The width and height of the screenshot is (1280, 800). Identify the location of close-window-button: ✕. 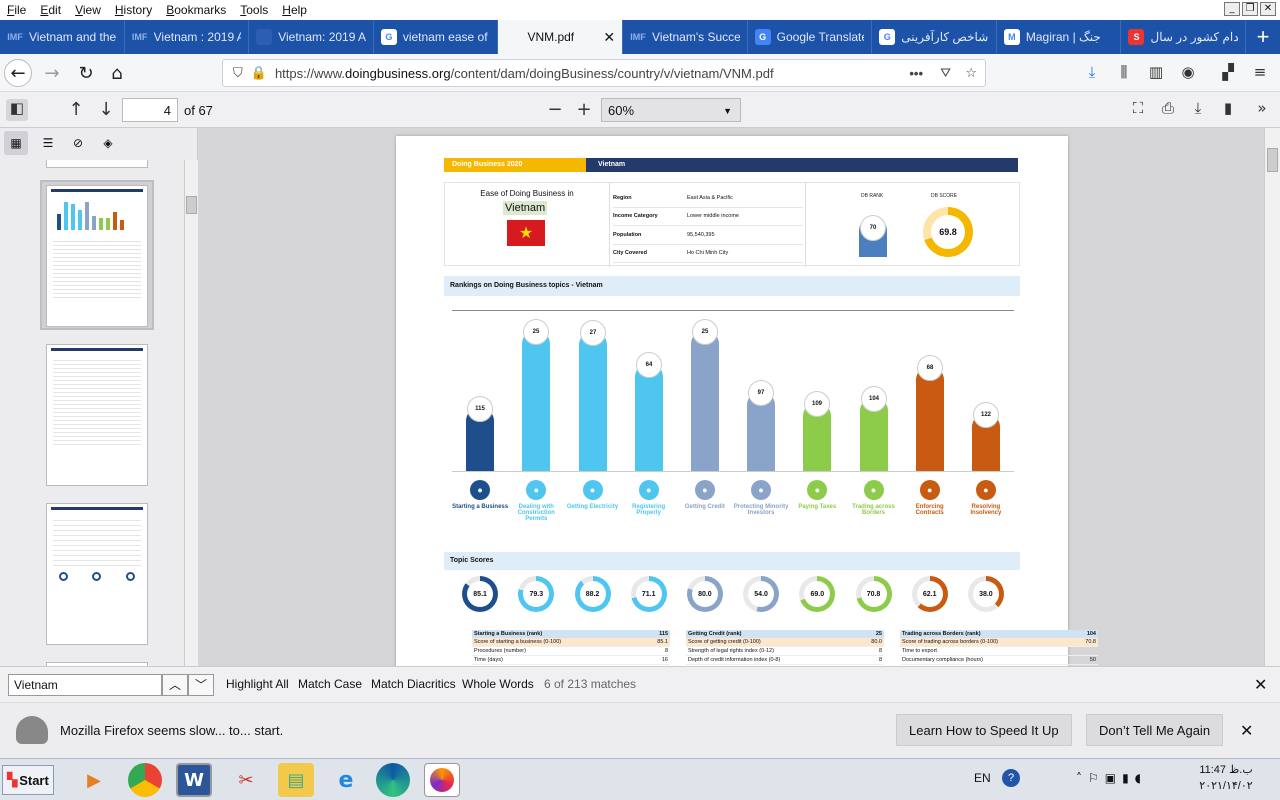
(1268, 9).